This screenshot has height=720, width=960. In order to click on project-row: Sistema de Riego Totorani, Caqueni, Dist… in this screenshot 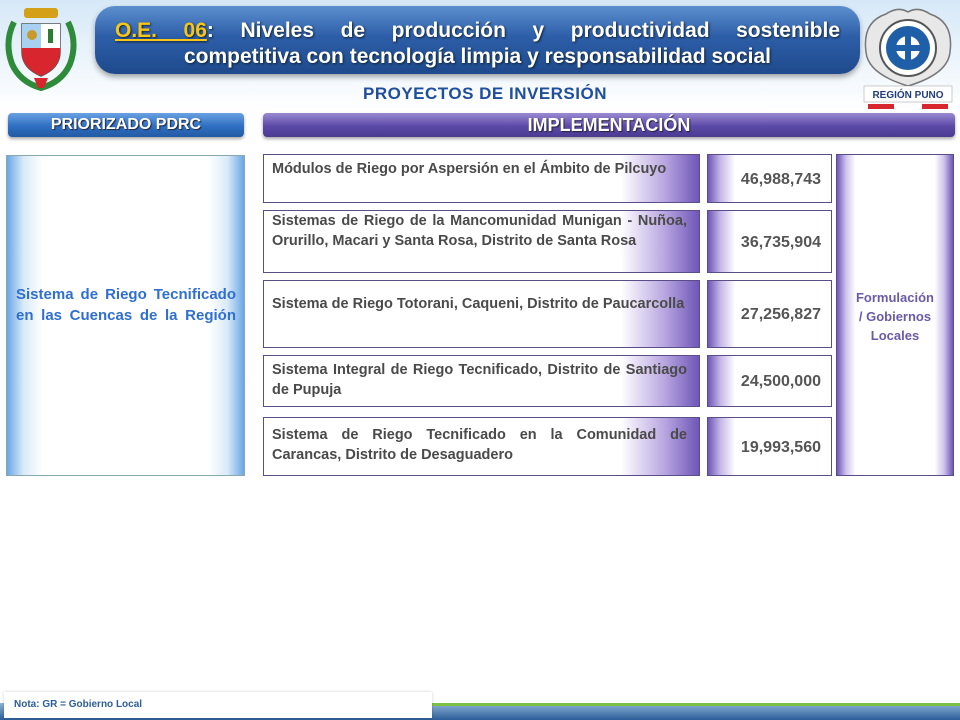, I will do `click(481, 314)`.